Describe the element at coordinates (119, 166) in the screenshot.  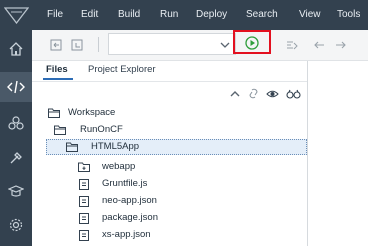
I see `tree-item-label: webapp` at that location.